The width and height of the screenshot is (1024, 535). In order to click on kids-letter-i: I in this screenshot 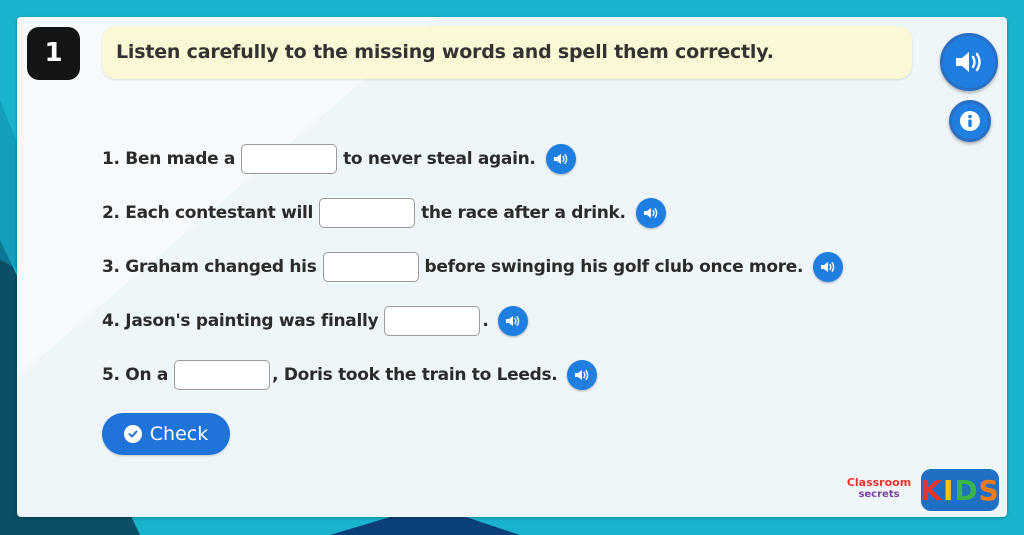, I will do `click(948, 490)`.